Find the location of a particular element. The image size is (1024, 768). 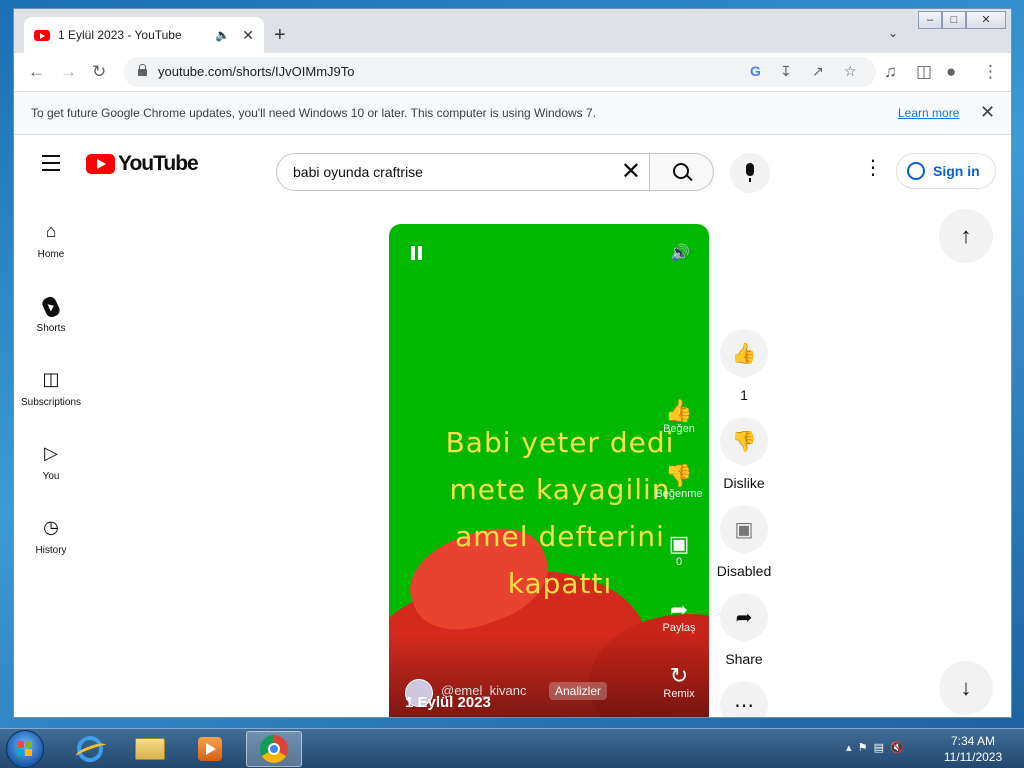

menu-kebab-icon: ⋮ is located at coordinates (990, 72).